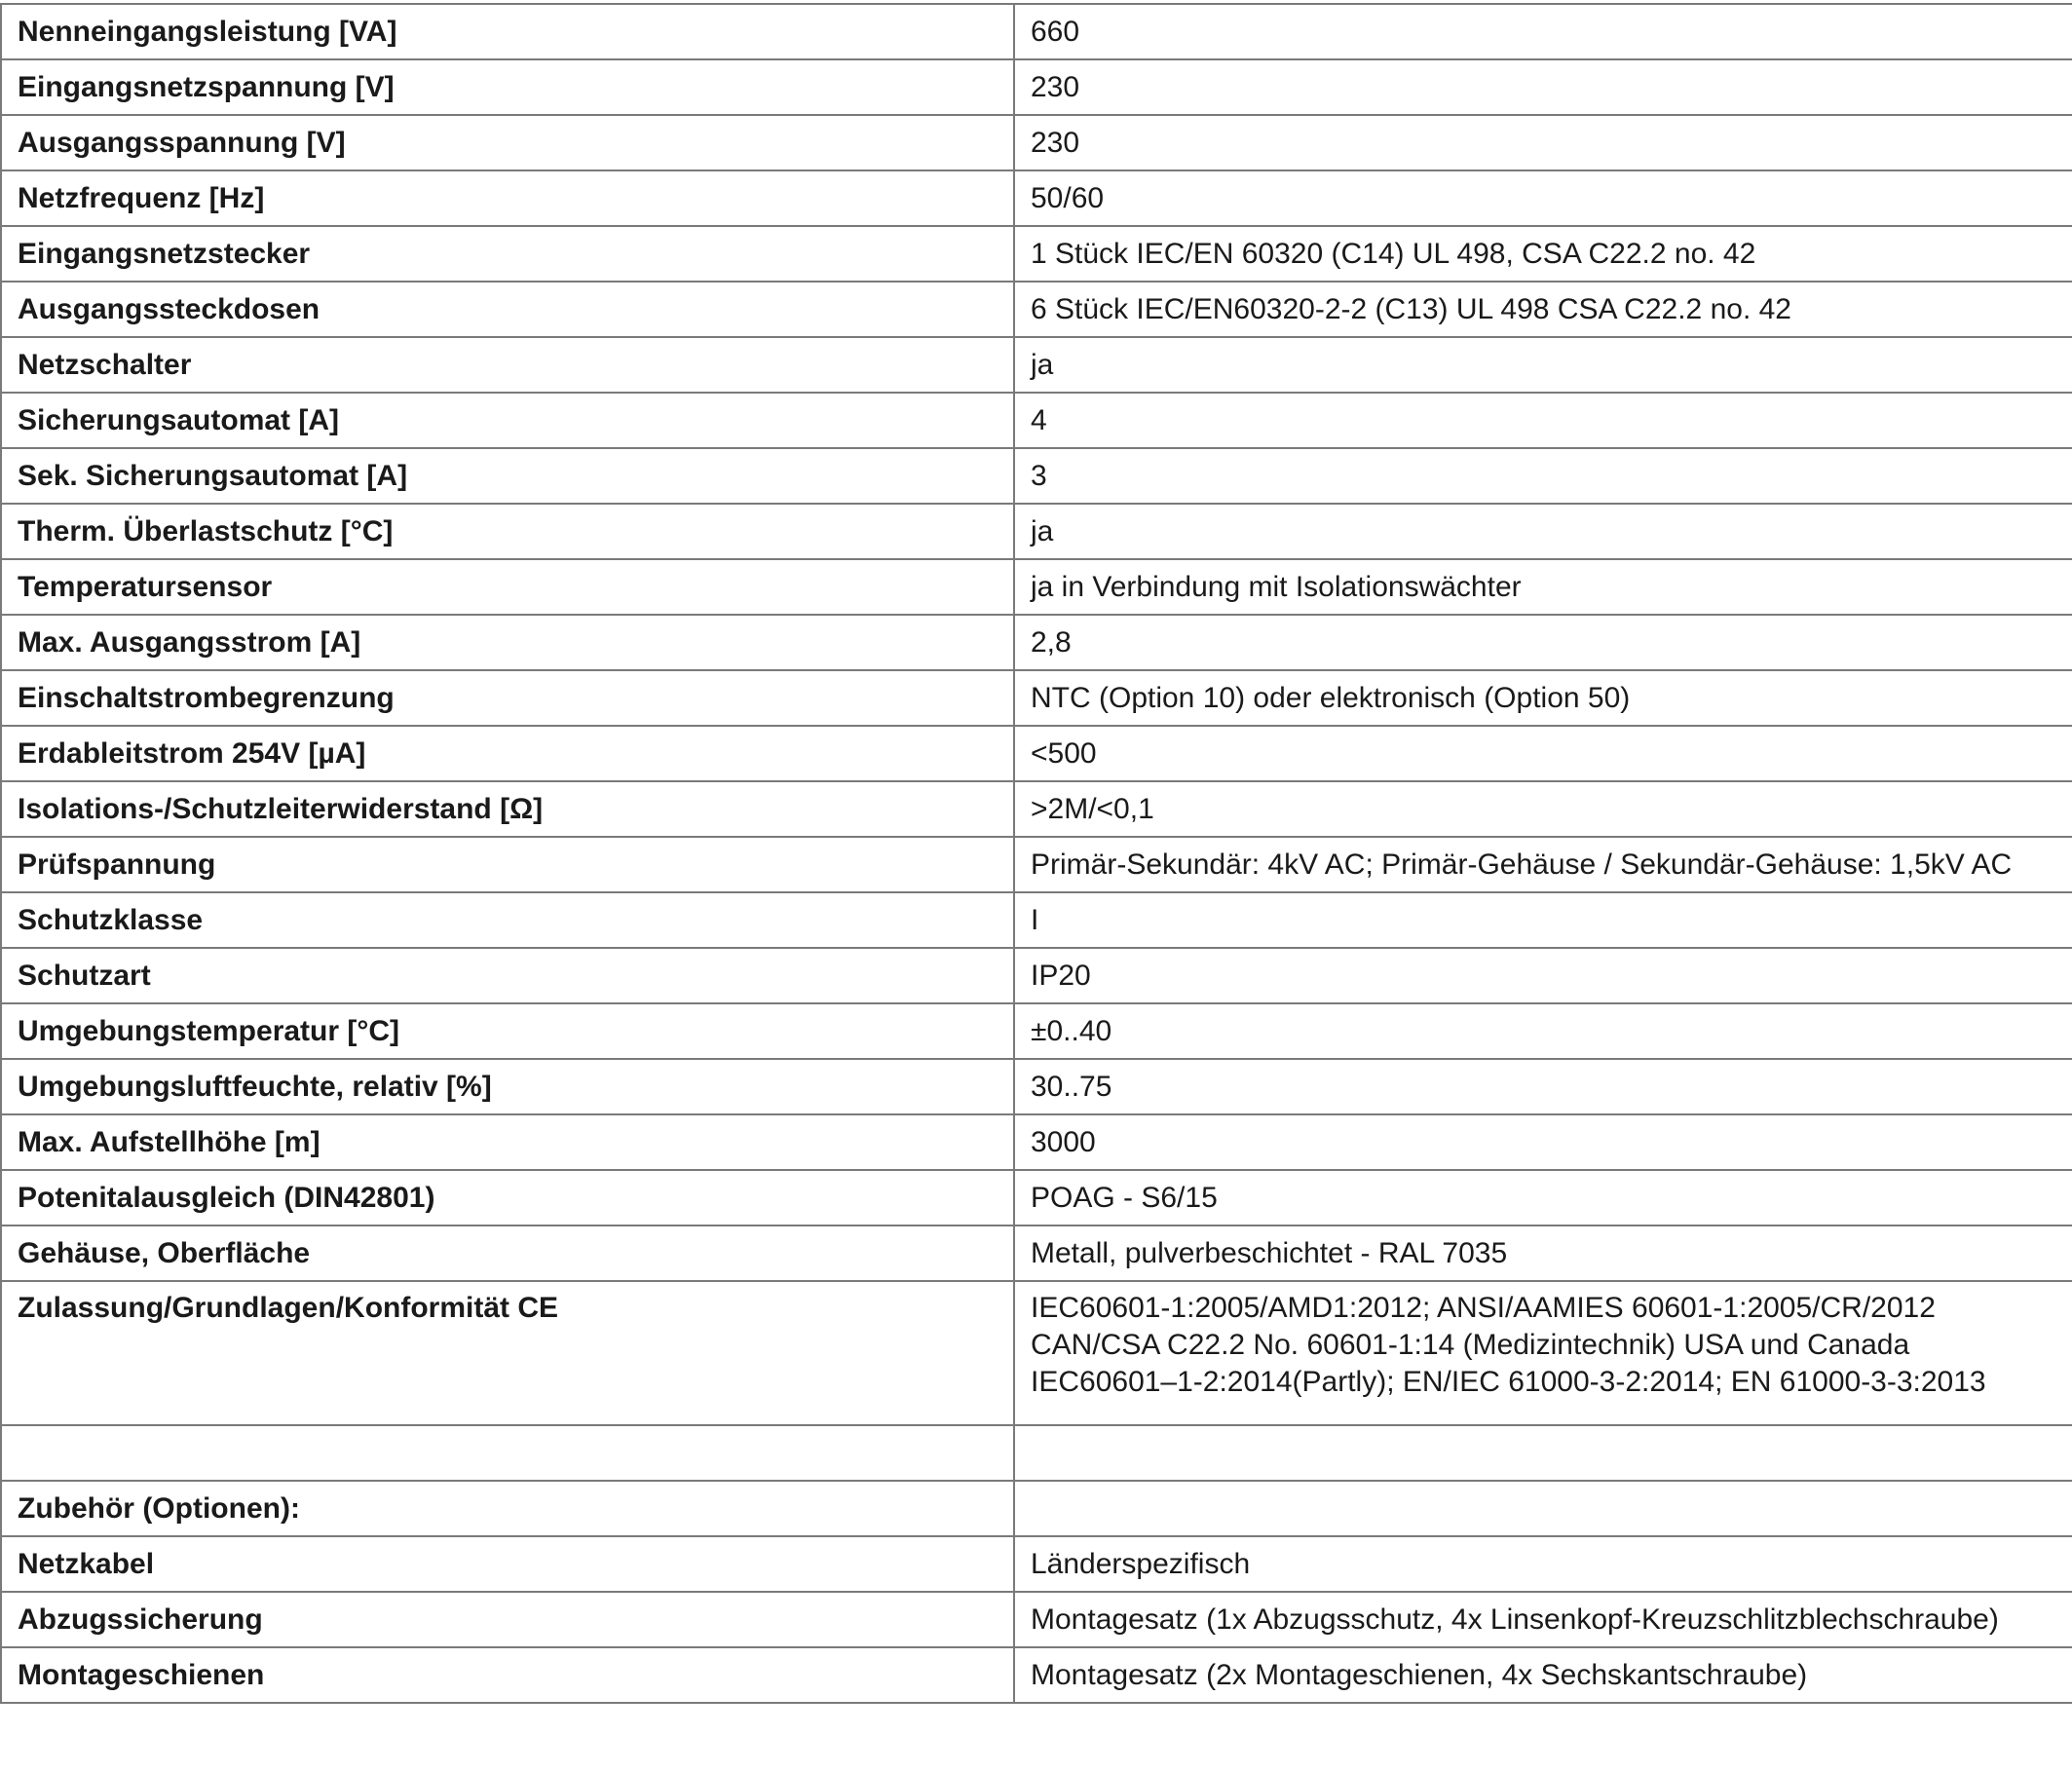 This screenshot has width=2072, height=1772. What do you see at coordinates (1543, 587) in the screenshot?
I see `row-value: ja in Verbindung mit Isolationswächter` at bounding box center [1543, 587].